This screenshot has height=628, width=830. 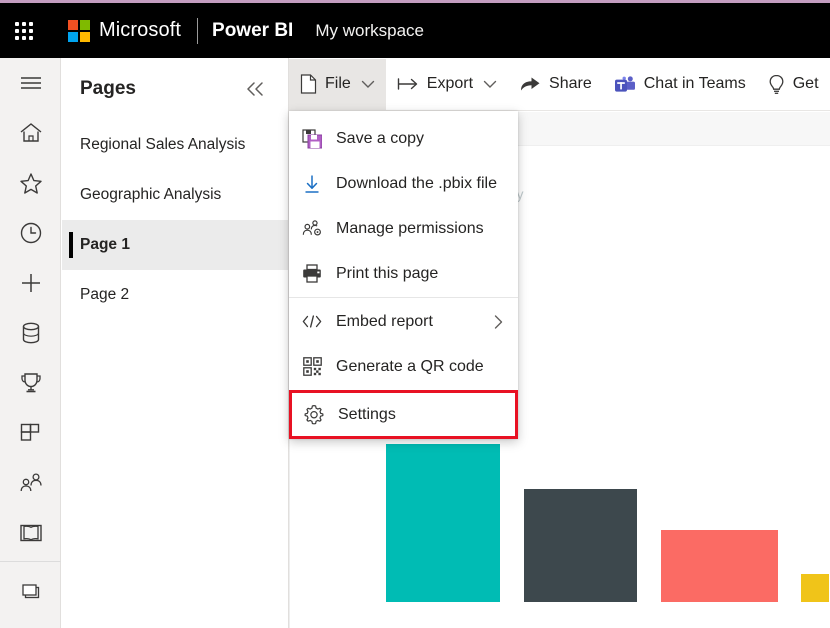 I want to click on sidebar-item-learn, so click(x=30, y=533).